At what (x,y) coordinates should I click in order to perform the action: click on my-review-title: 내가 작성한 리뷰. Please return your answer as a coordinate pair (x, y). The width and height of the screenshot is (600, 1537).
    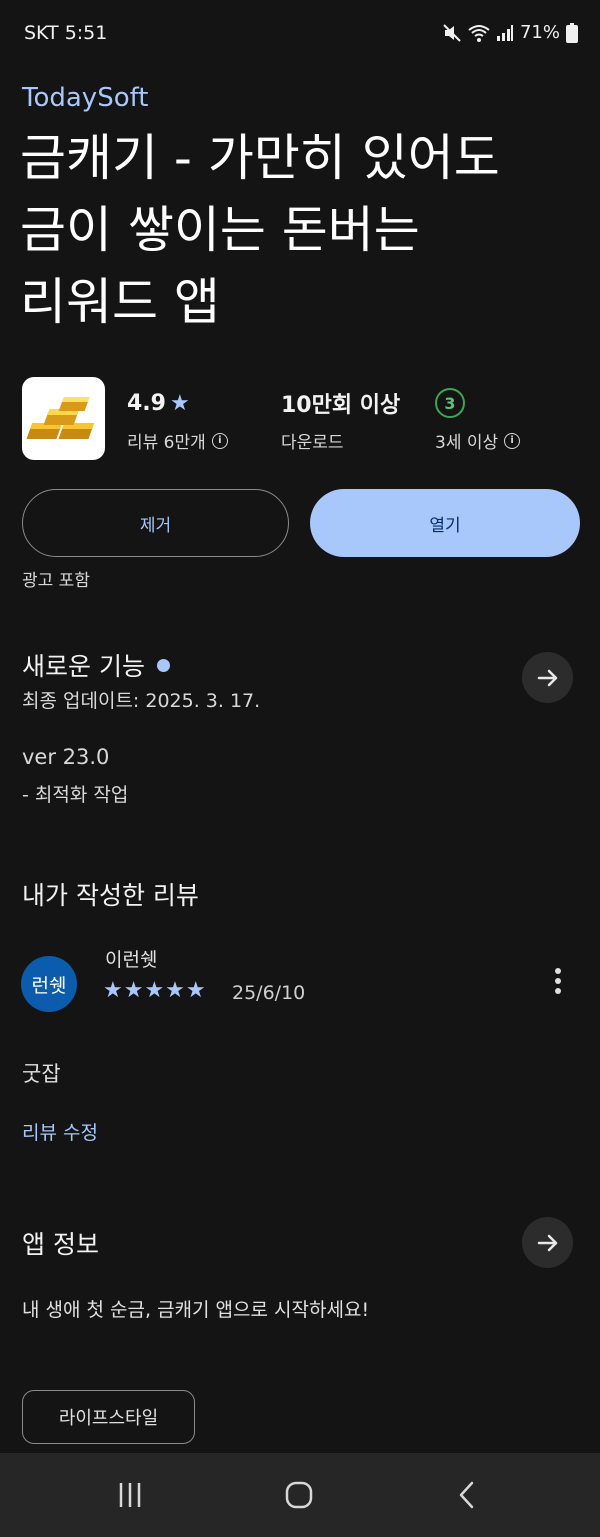
    Looking at the image, I should click on (110, 894).